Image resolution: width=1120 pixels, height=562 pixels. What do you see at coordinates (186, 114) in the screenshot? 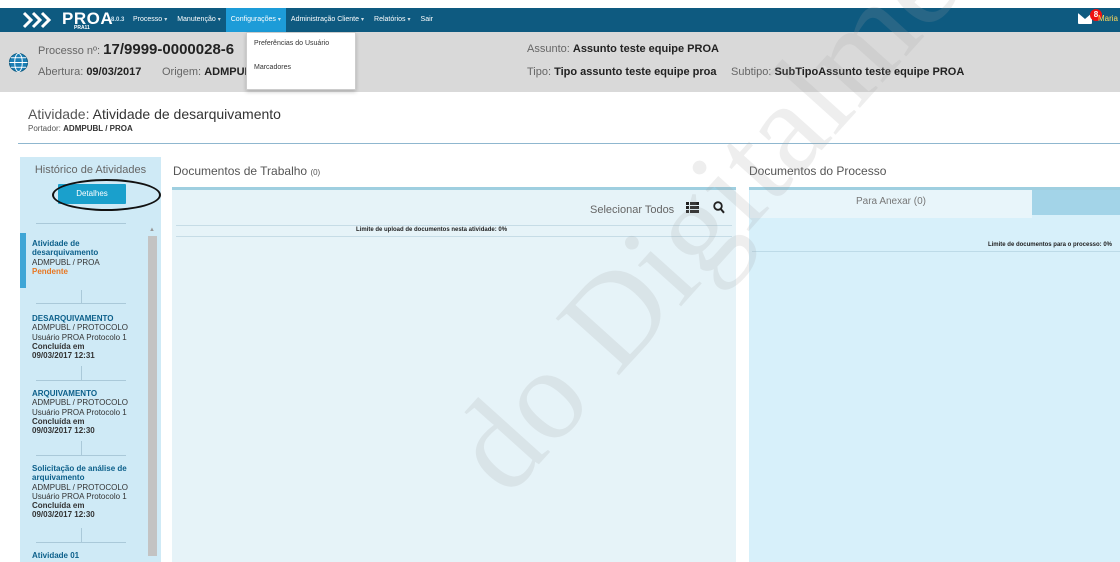
I see `activity-name: Atividade de desarquivamento` at bounding box center [186, 114].